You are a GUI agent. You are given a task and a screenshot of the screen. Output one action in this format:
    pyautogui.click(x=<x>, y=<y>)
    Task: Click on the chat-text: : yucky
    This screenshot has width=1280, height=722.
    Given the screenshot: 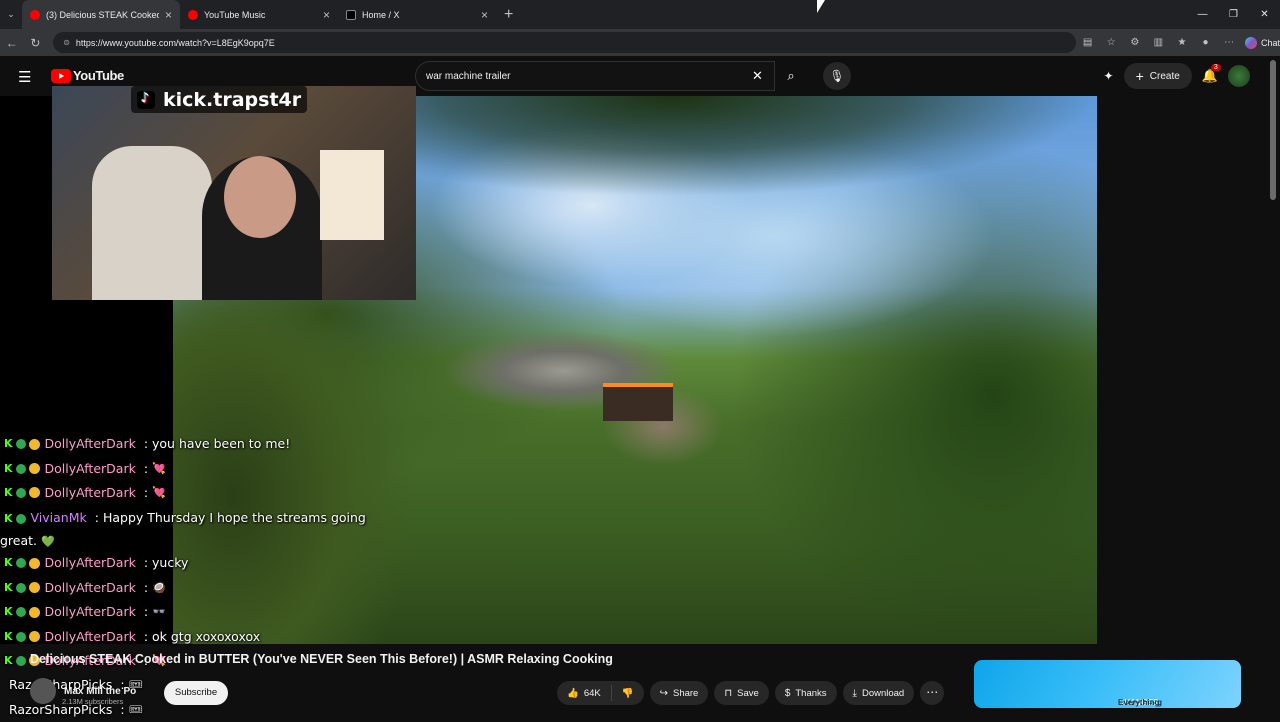 What is the action you would take?
    pyautogui.click(x=166, y=563)
    